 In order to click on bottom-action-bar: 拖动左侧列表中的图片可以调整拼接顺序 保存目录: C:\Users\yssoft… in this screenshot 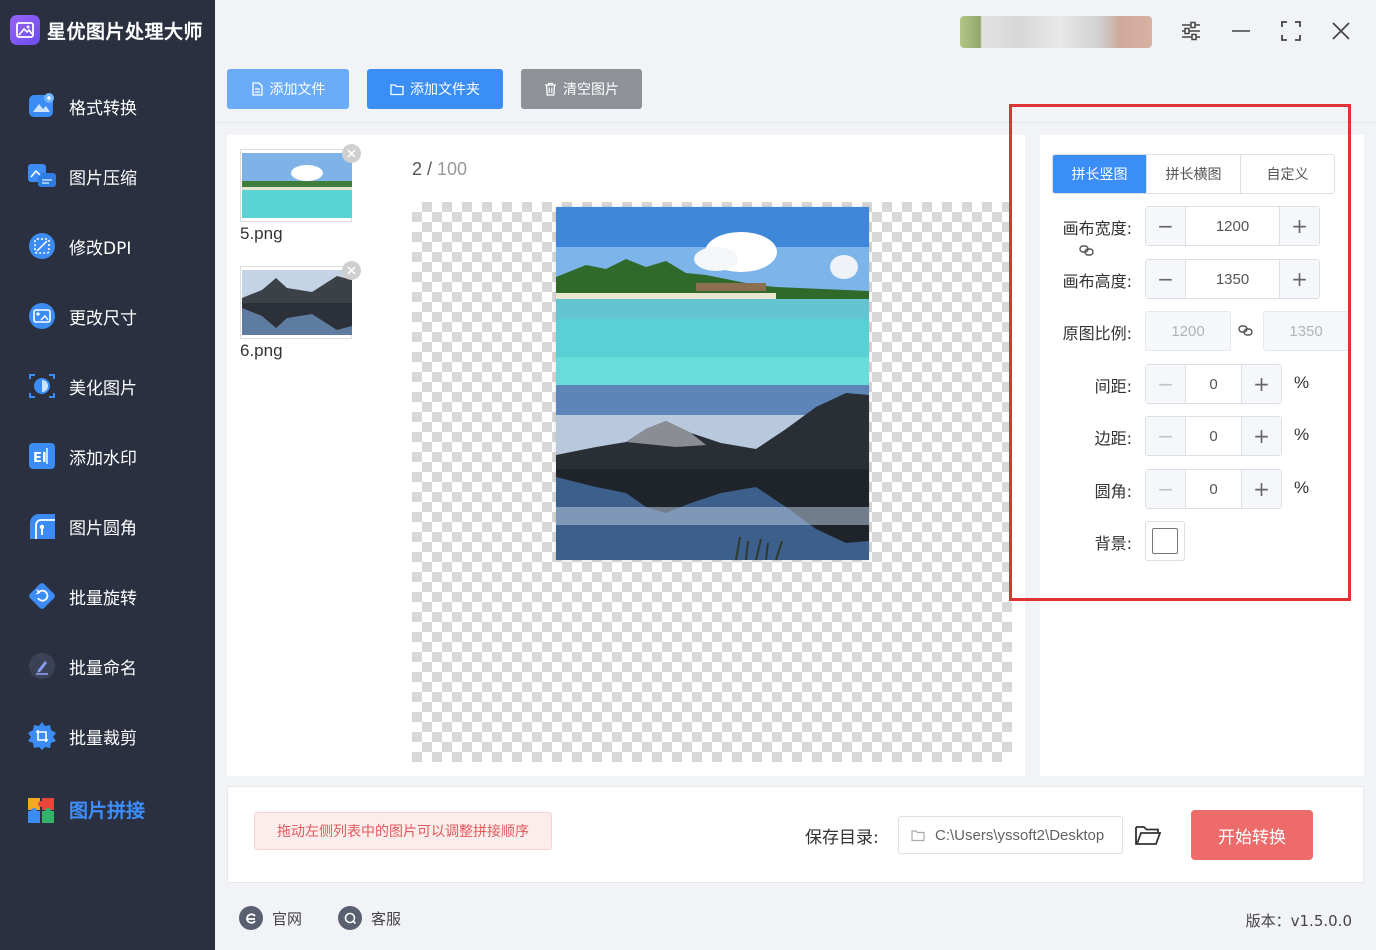, I will do `click(795, 834)`.